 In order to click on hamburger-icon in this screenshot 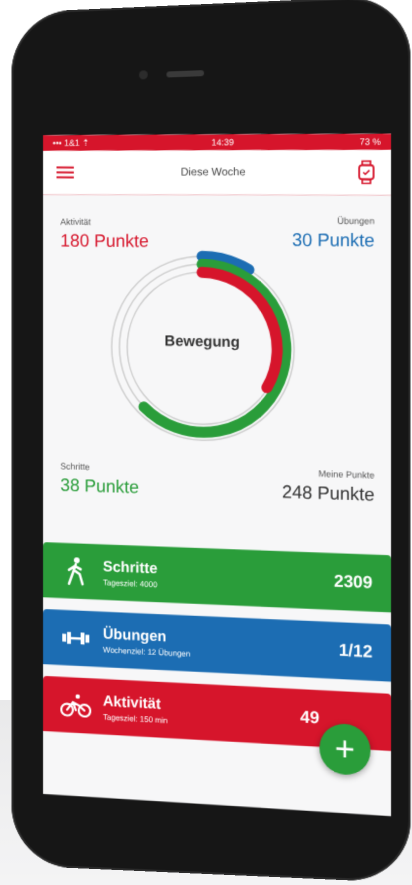, I will do `click(65, 173)`.